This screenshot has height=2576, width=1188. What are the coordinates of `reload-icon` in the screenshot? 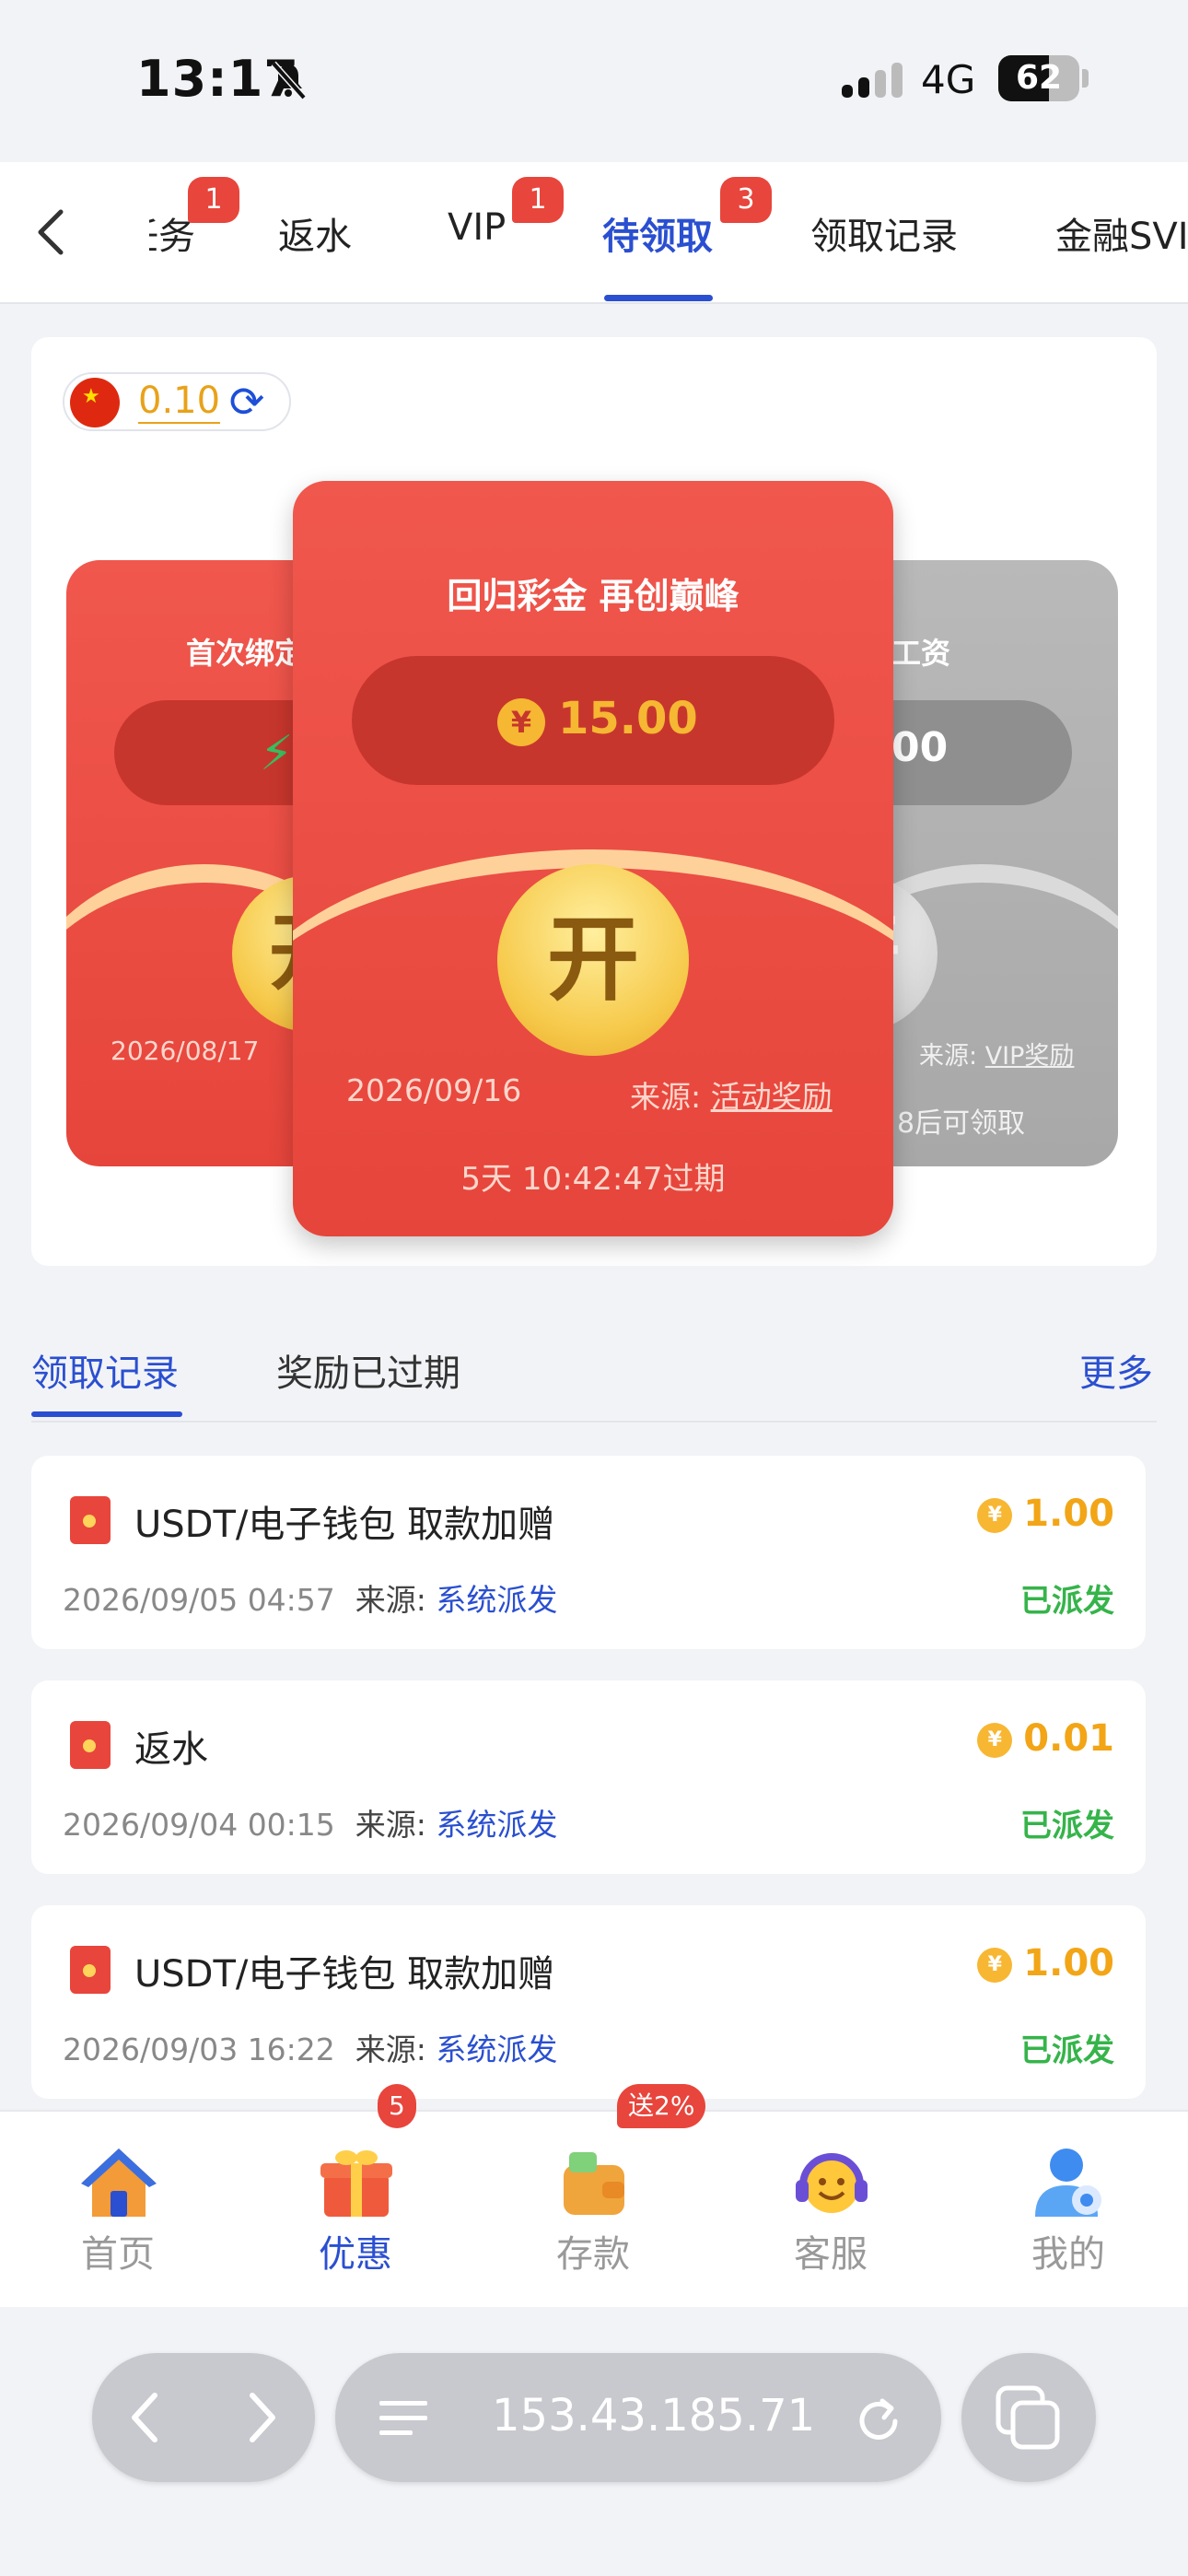 It's located at (879, 2419).